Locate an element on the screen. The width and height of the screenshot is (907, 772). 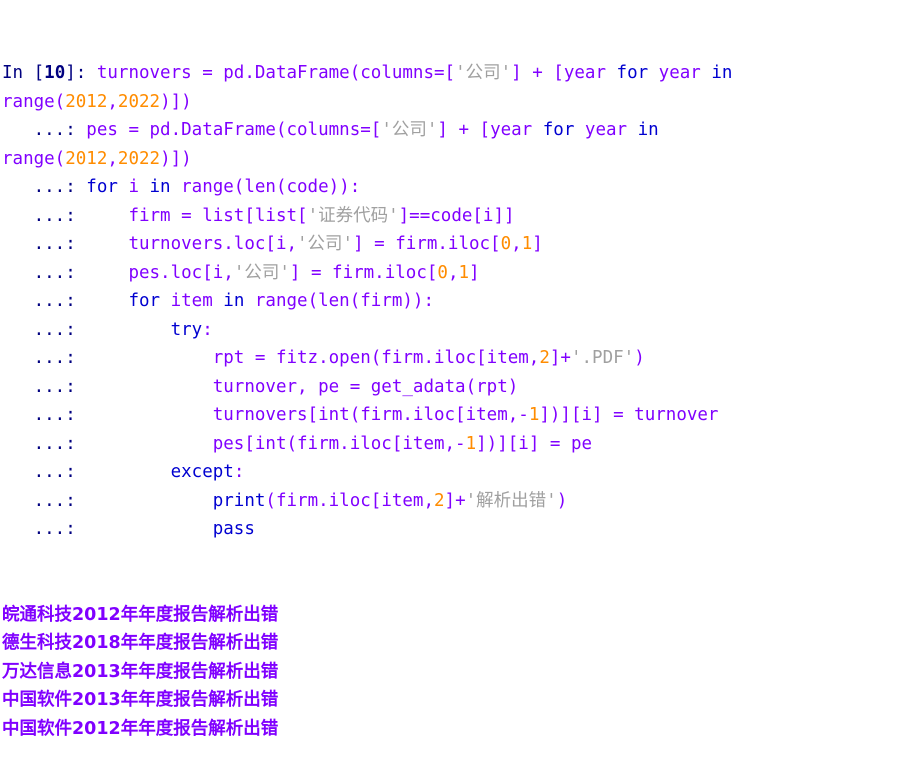
code-token-kw: pass is located at coordinates (233, 529).